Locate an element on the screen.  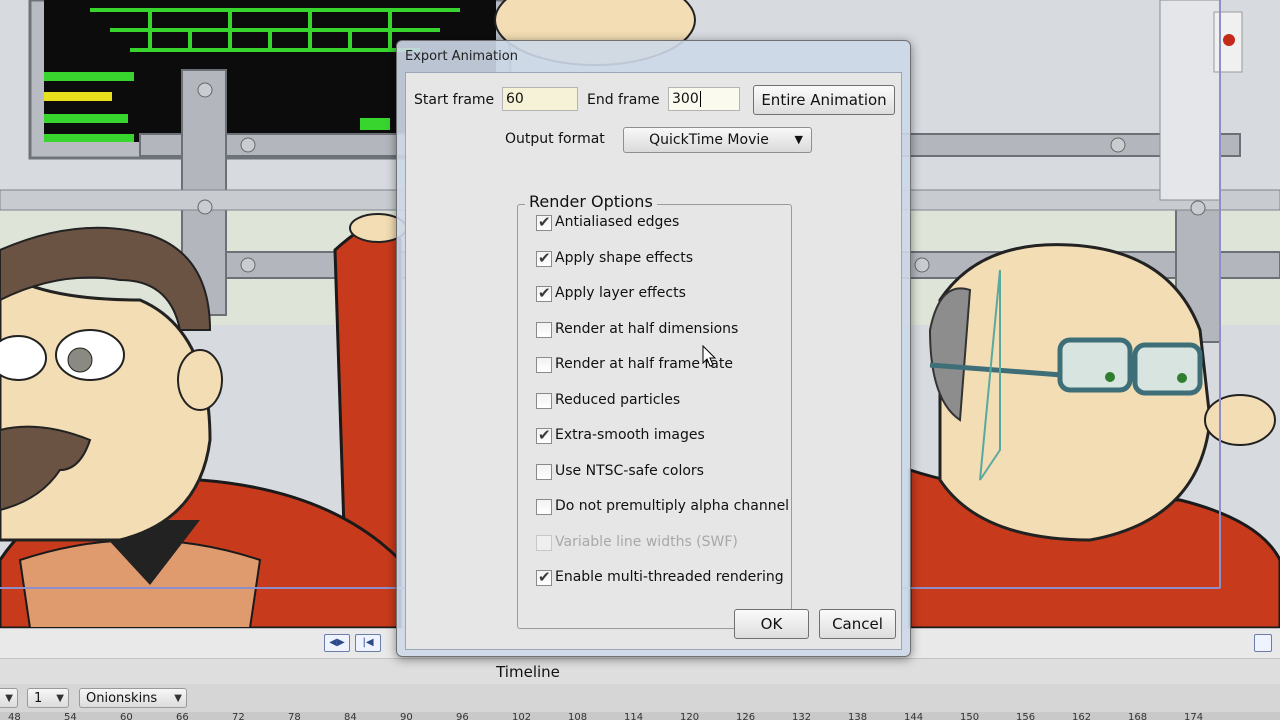
render-option-label: Antialiased edges is located at coordinates (617, 222).